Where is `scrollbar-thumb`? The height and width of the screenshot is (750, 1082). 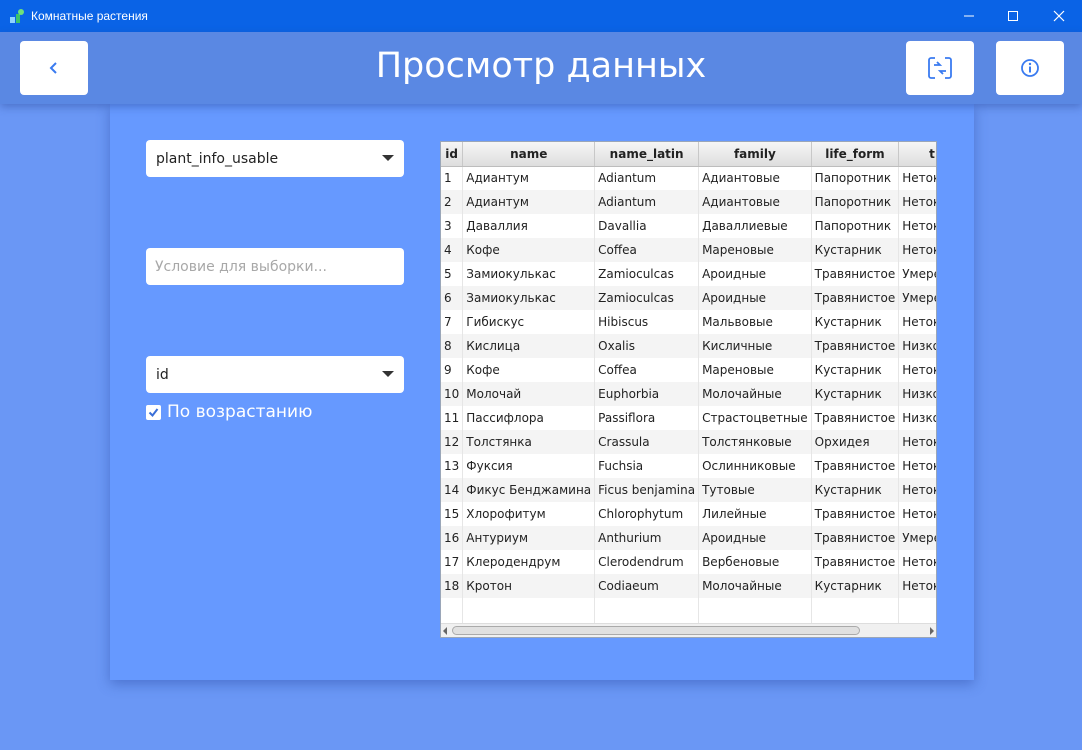 scrollbar-thumb is located at coordinates (656, 630).